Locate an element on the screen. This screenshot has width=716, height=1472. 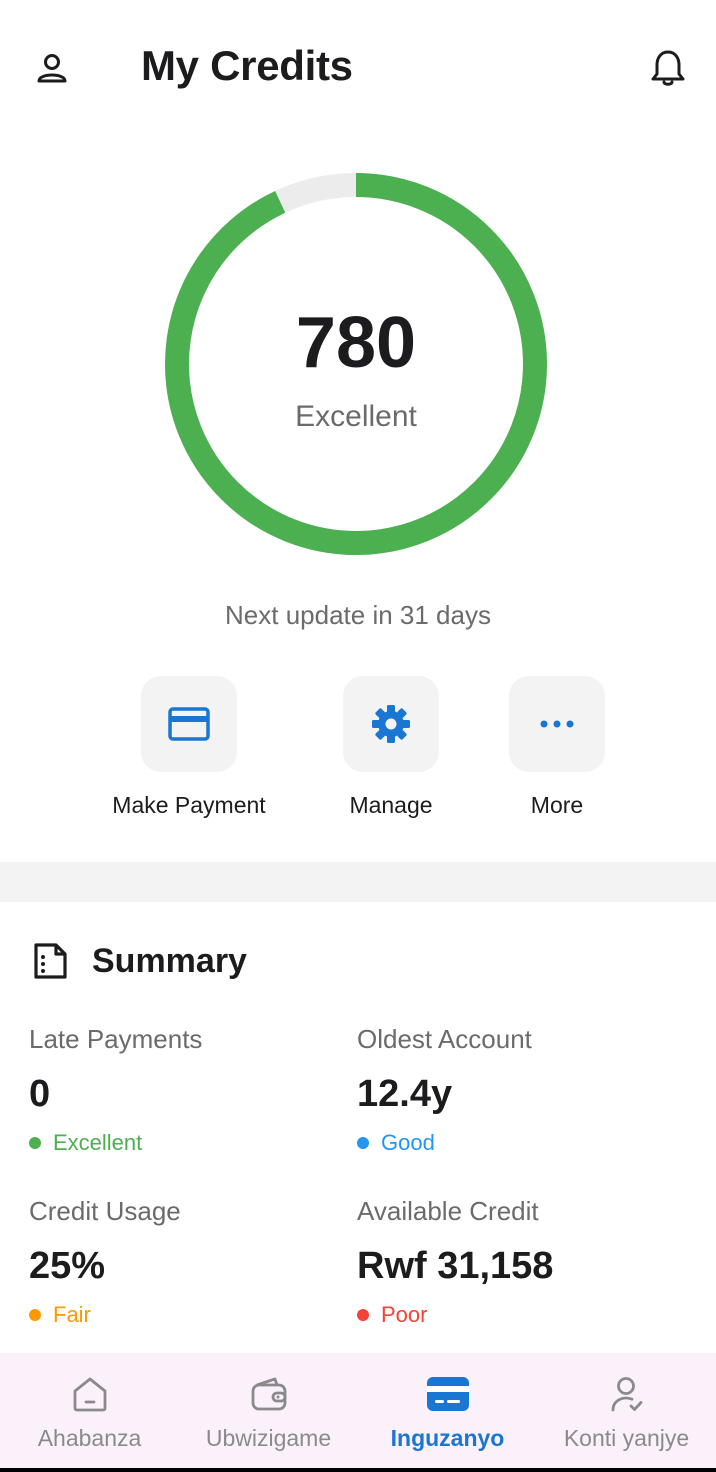
more-dots-icon is located at coordinates (557, 724).